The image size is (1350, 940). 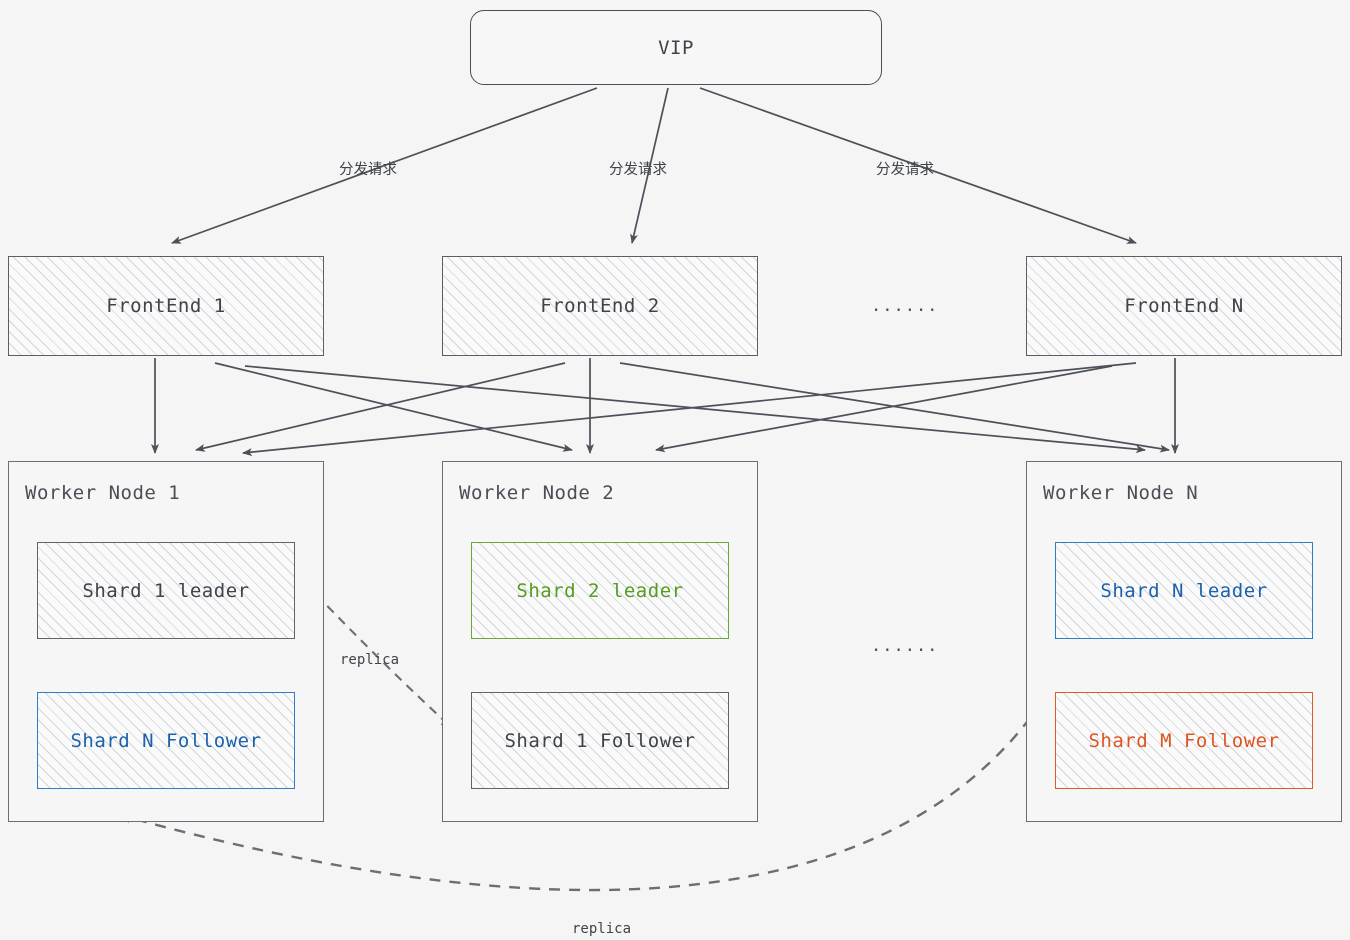 What do you see at coordinates (537, 493) in the screenshot?
I see `worker-node-2-title: Worker Node 2` at bounding box center [537, 493].